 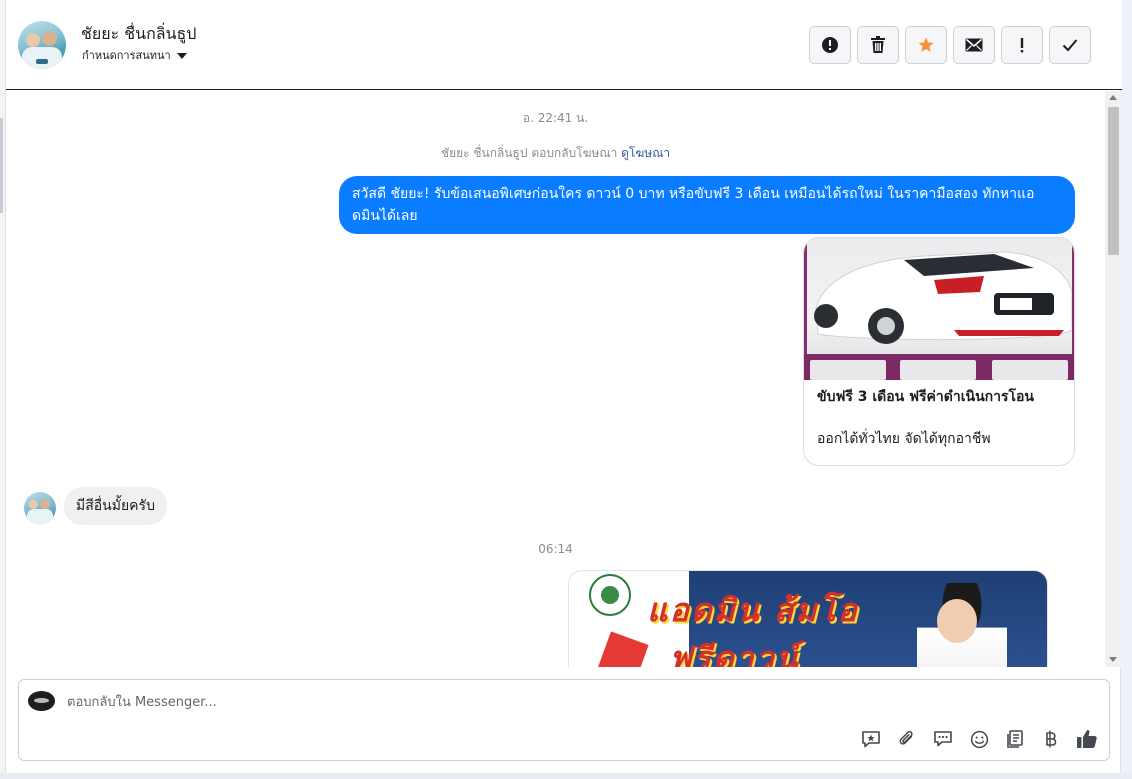 I want to click on promo-line-2: ฟรีดาวน์, so click(x=734, y=653).